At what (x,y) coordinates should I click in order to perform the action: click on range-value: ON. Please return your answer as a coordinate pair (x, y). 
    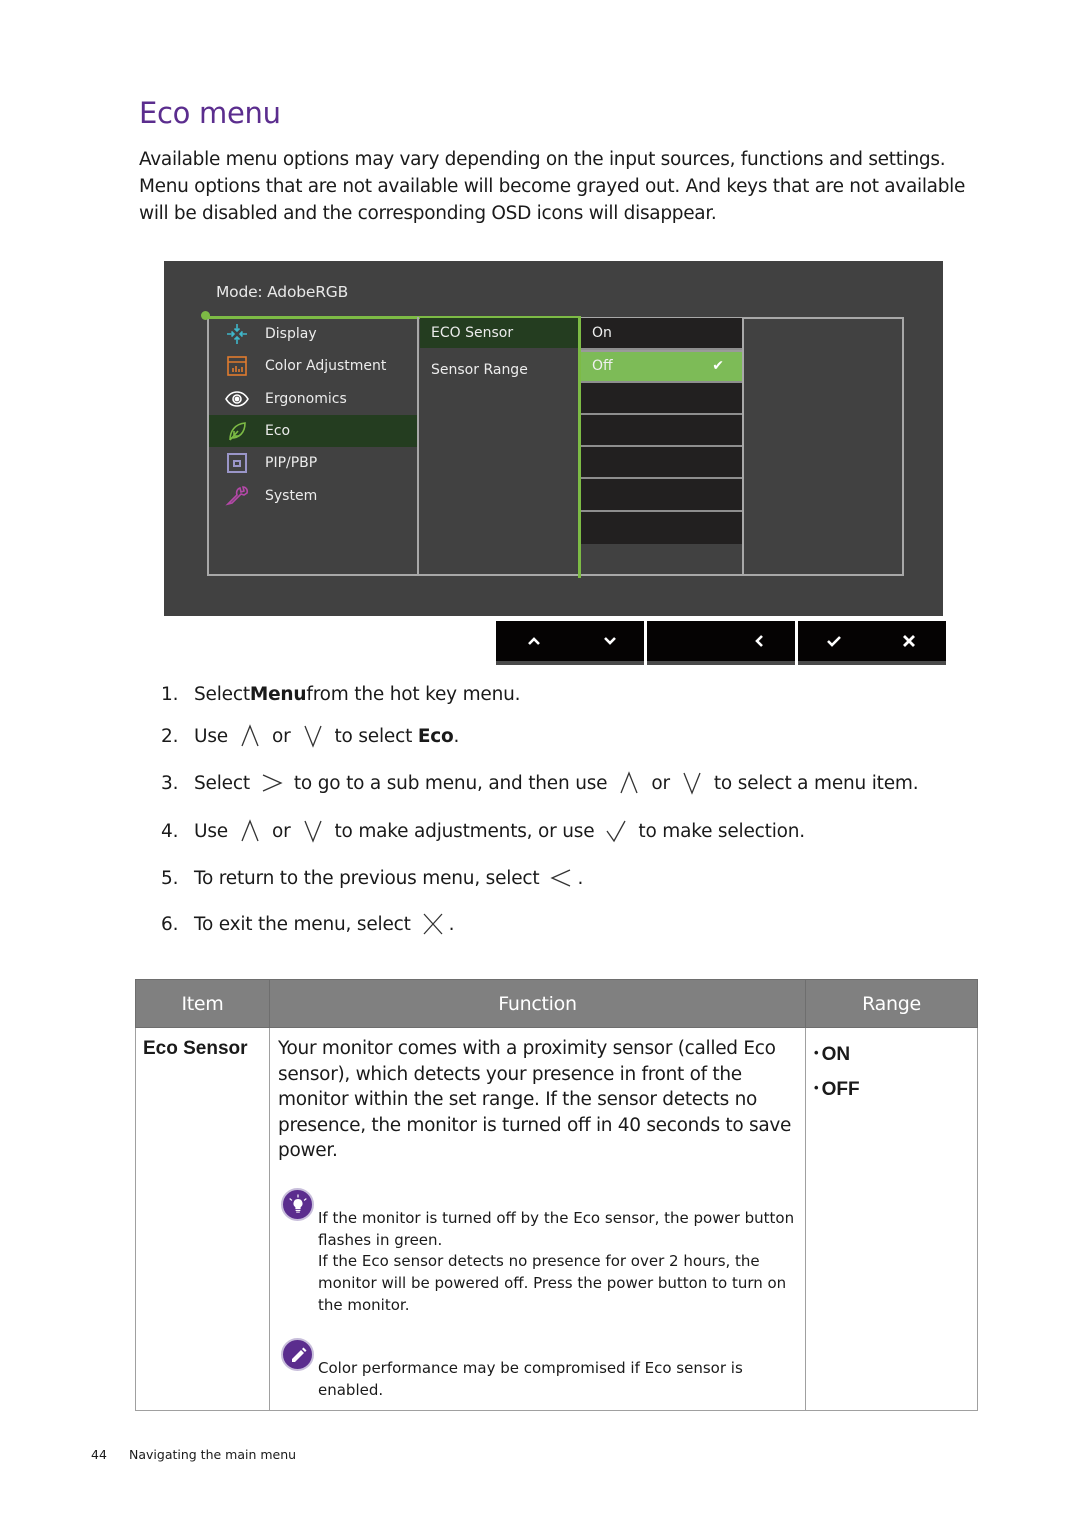
    Looking at the image, I should click on (836, 1054).